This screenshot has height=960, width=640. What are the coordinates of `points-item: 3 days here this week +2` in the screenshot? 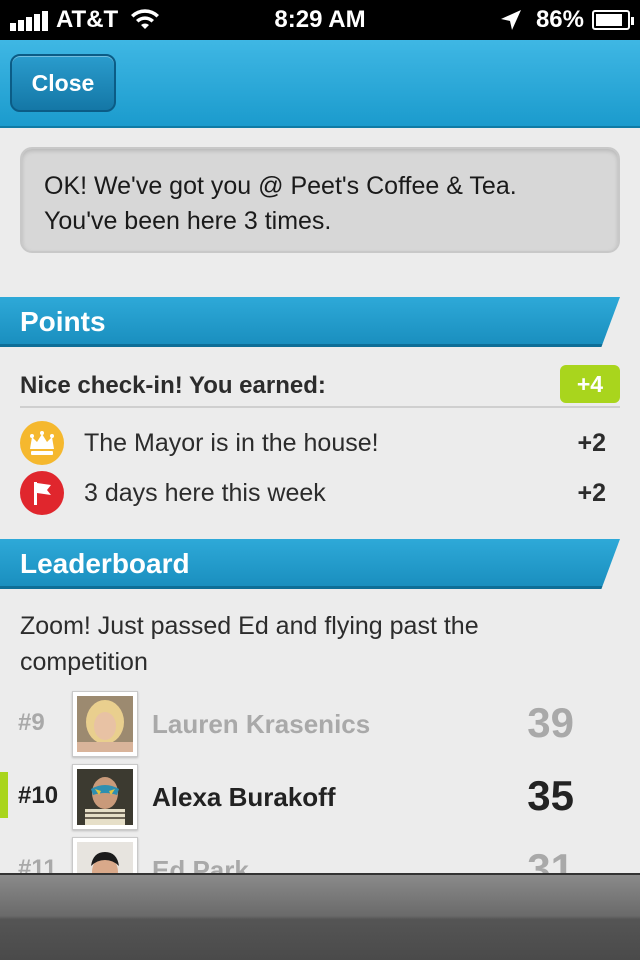 It's located at (320, 494).